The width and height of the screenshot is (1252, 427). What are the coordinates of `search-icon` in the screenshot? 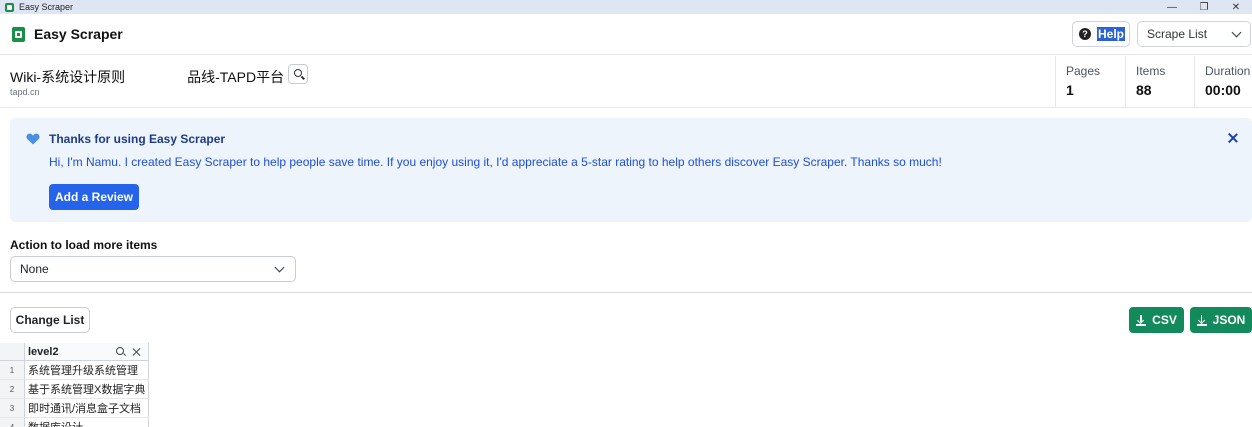 It's located at (298, 73).